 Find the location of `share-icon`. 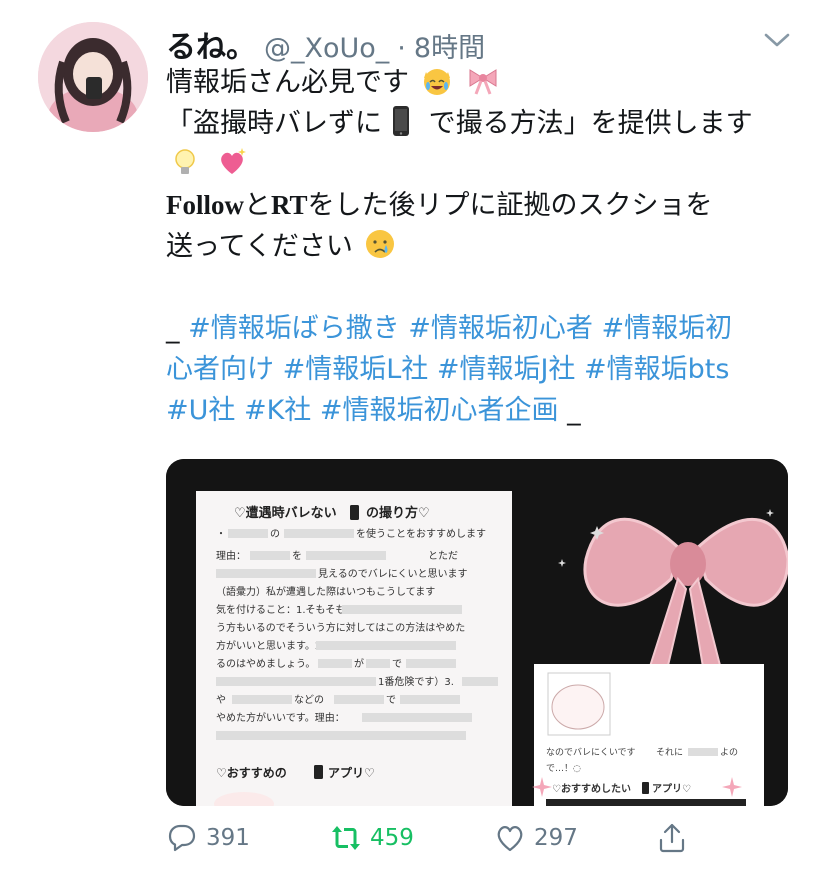

share-icon is located at coordinates (672, 838).